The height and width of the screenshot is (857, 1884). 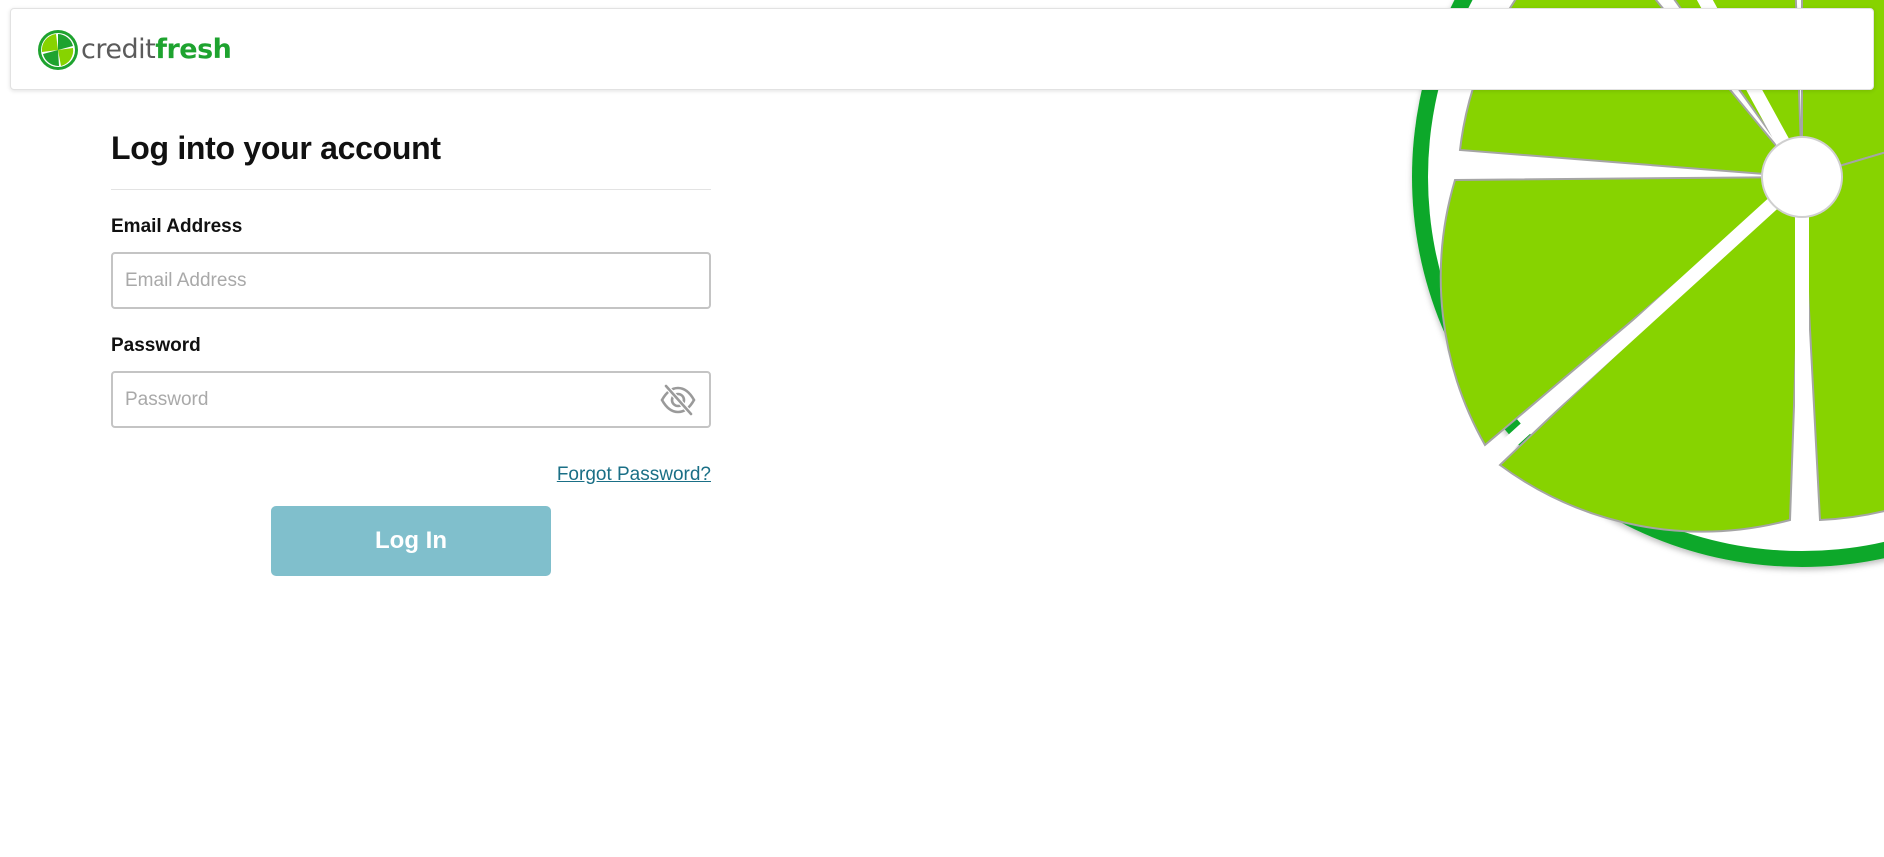 What do you see at coordinates (193, 49) in the screenshot?
I see `brand-name-fresh: fresh` at bounding box center [193, 49].